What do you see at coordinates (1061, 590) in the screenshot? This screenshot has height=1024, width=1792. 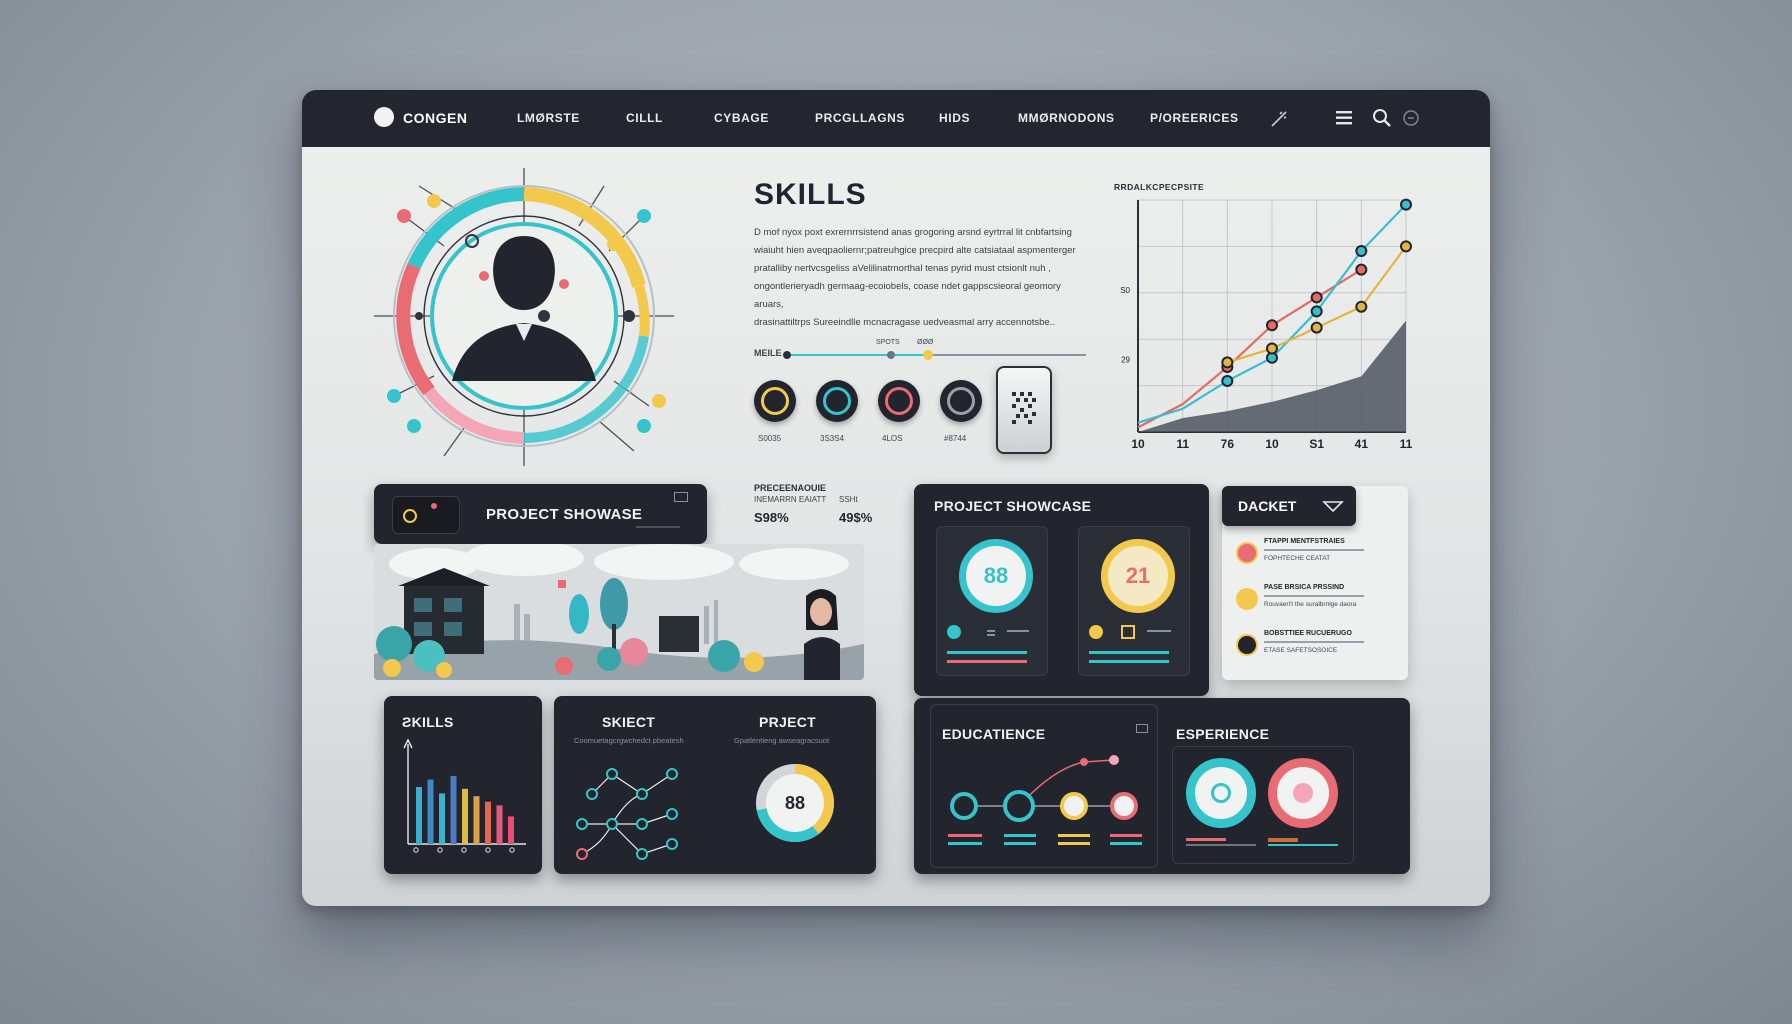 I see `project-showcase-card: PROJECT SHOWCASE 88 21` at bounding box center [1061, 590].